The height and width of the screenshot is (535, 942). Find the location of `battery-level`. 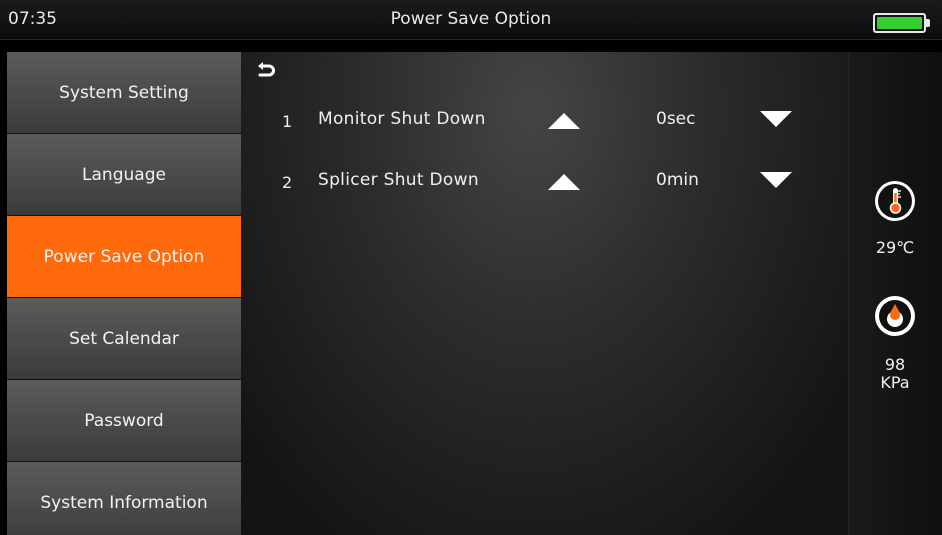

battery-level is located at coordinates (899, 23).